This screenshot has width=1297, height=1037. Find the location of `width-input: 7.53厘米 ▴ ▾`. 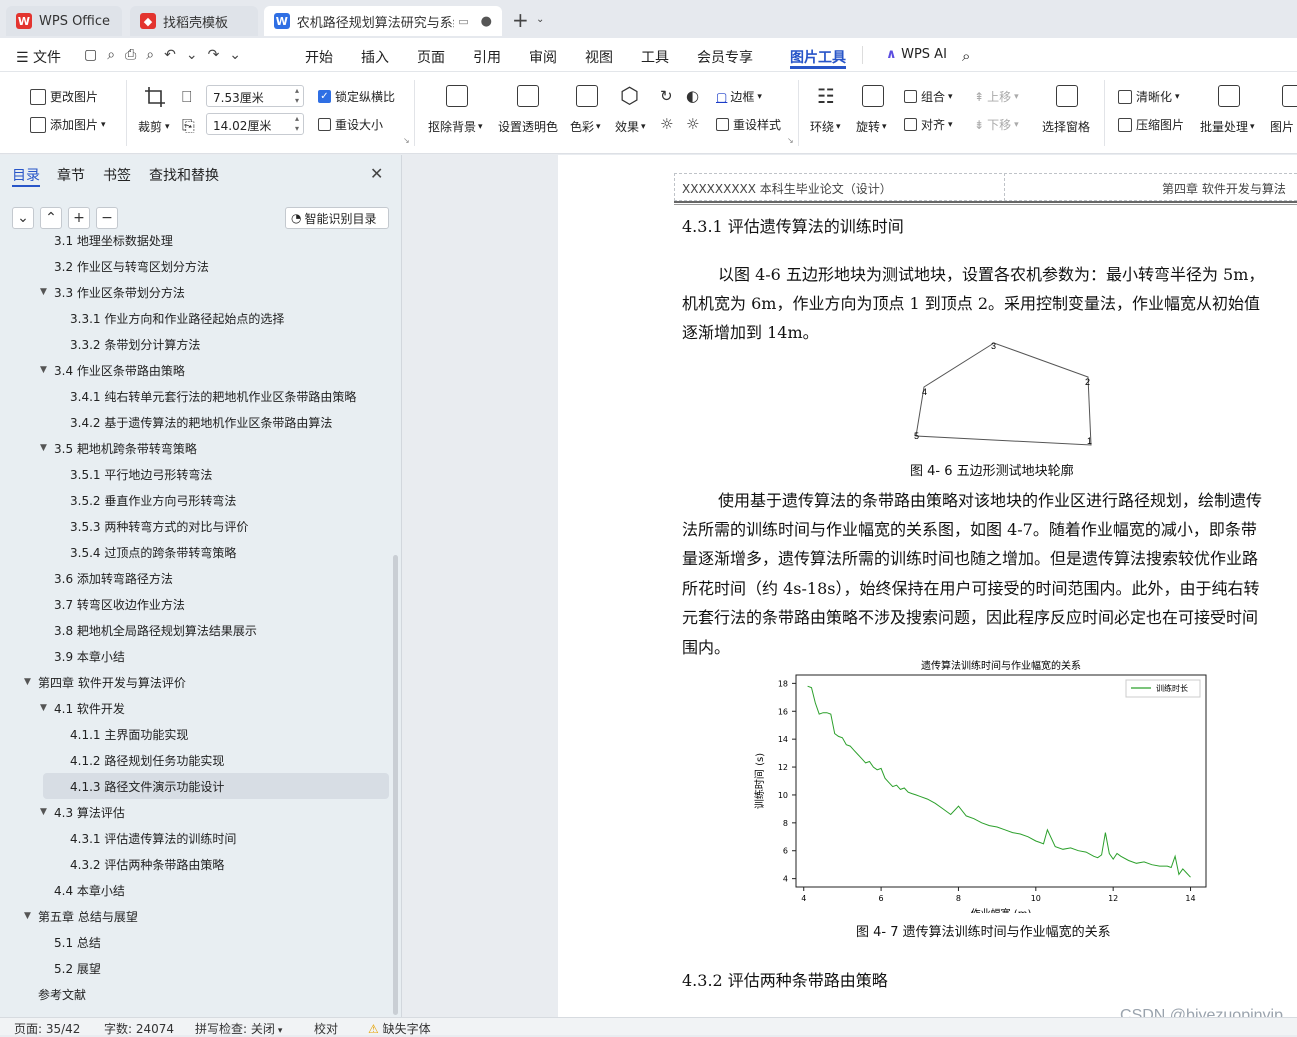

width-input: 7.53厘米 ▴ ▾ is located at coordinates (255, 96).